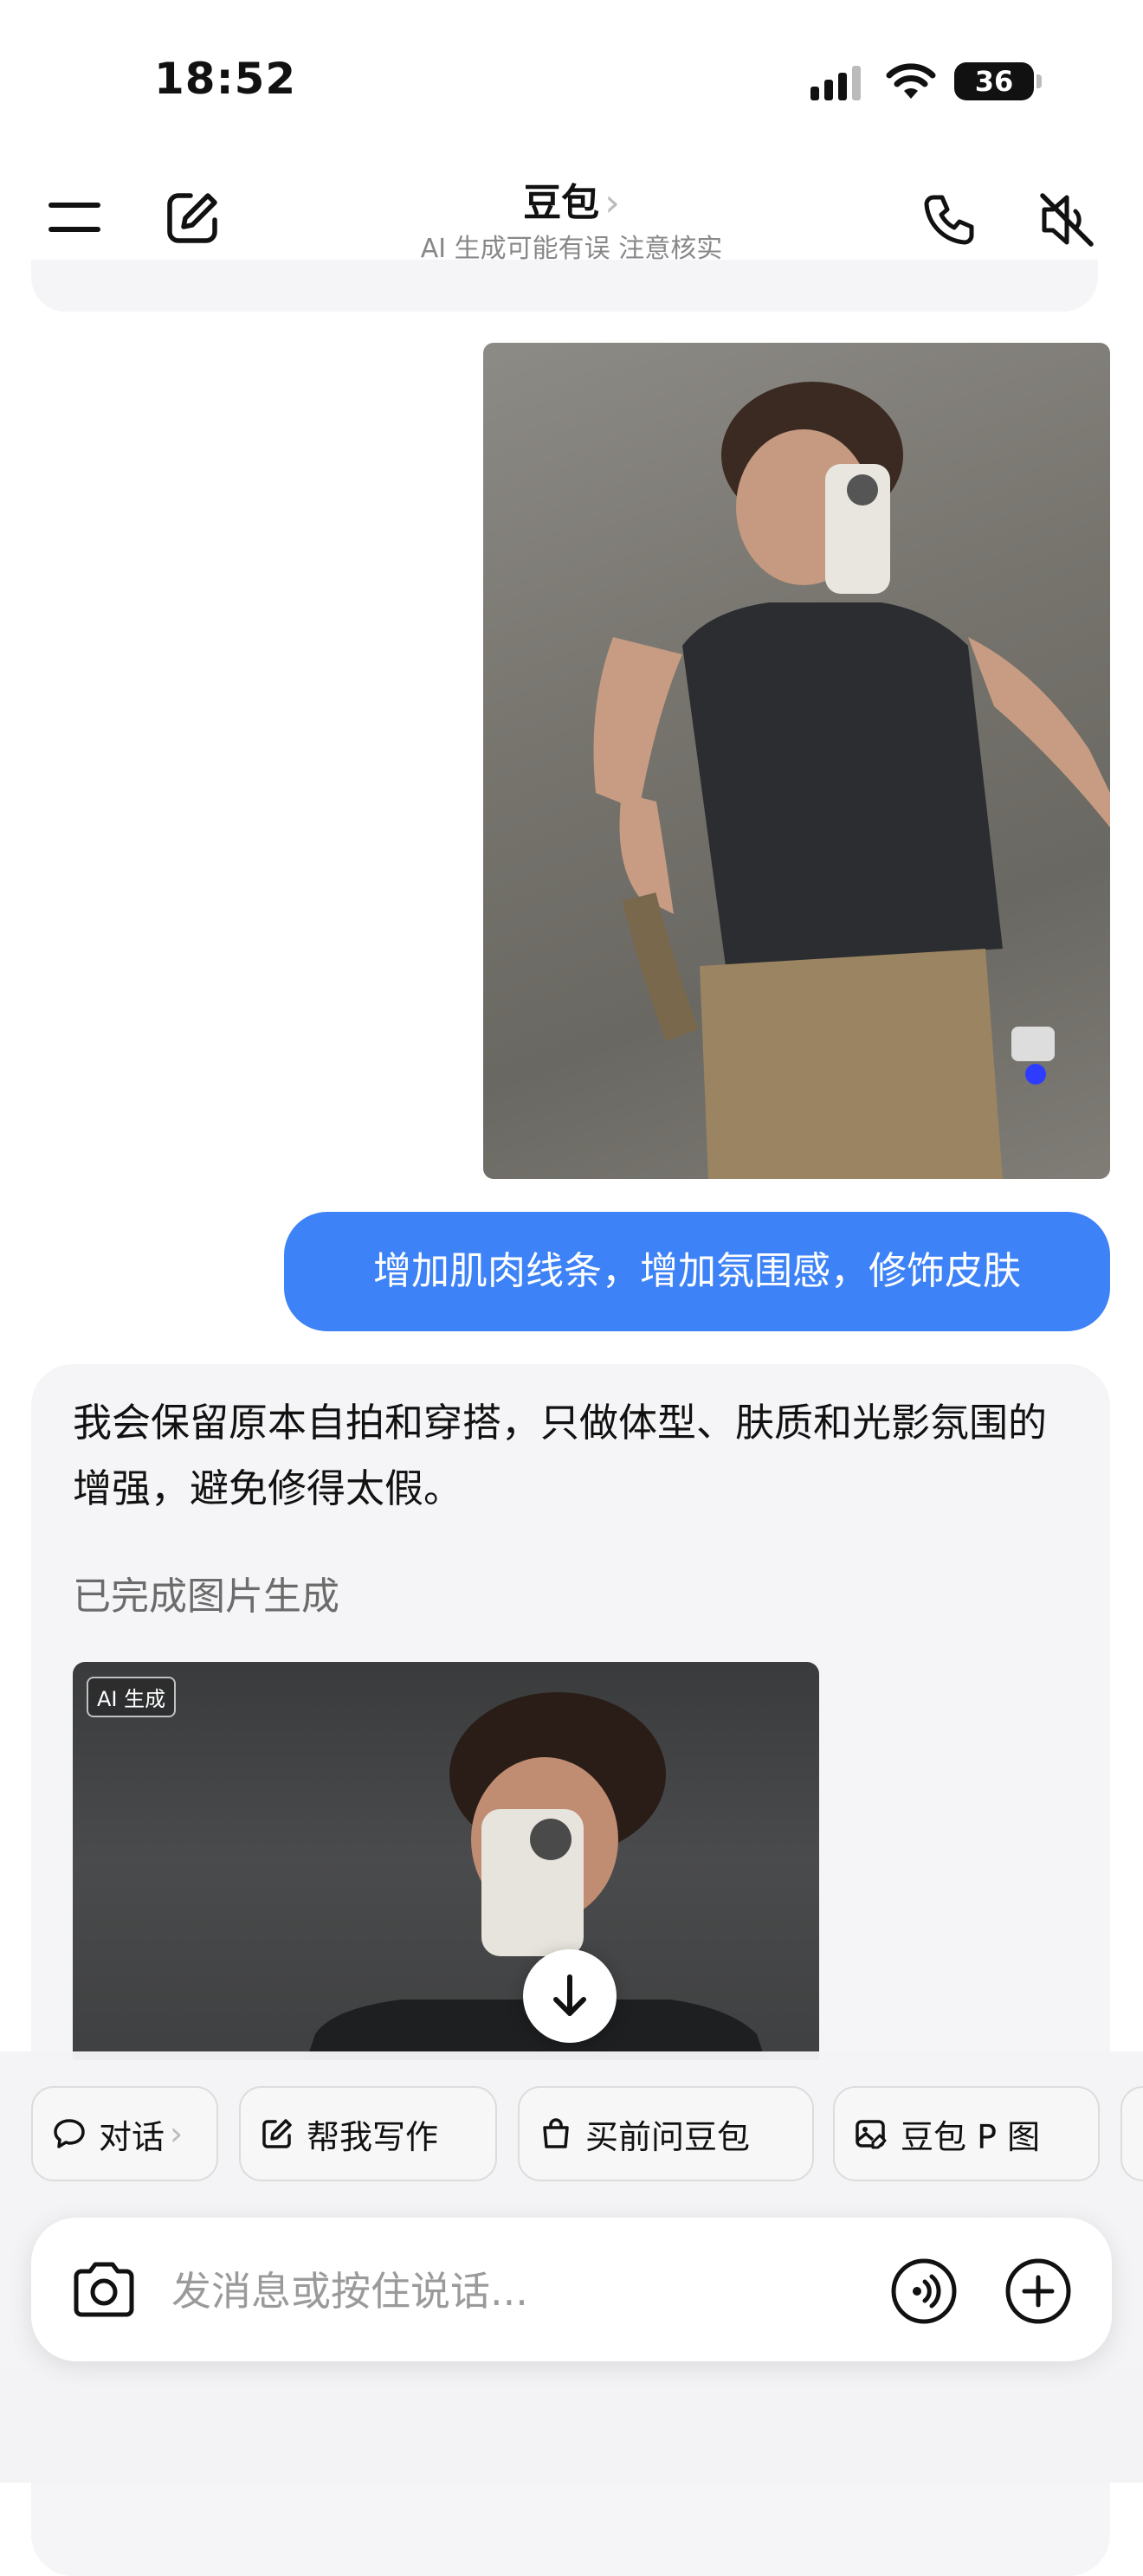 This screenshot has height=2576, width=1143. I want to click on arrow-down-icon, so click(570, 1995).